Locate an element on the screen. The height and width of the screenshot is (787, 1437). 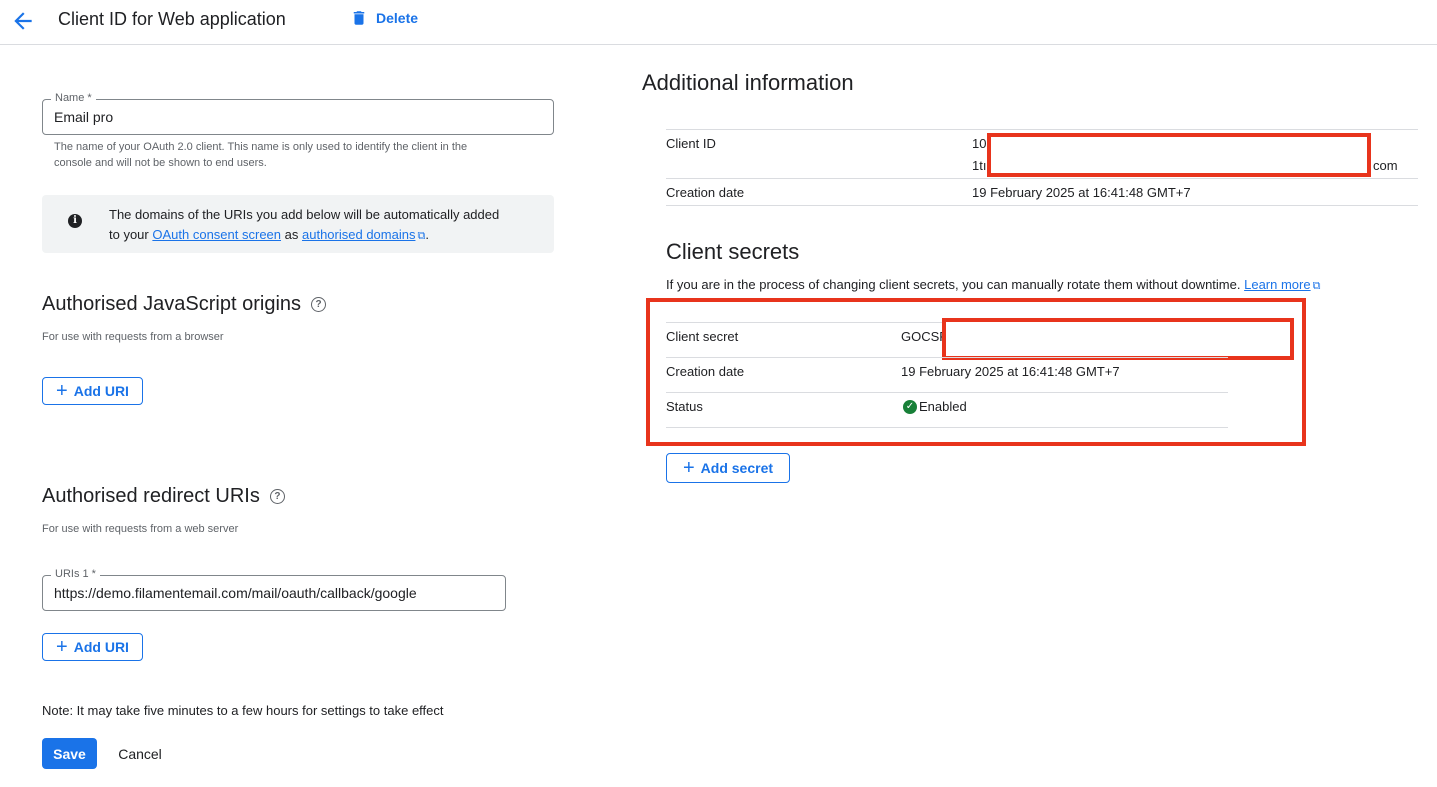
client-secrets-title: Client secrets is located at coordinates (733, 251).